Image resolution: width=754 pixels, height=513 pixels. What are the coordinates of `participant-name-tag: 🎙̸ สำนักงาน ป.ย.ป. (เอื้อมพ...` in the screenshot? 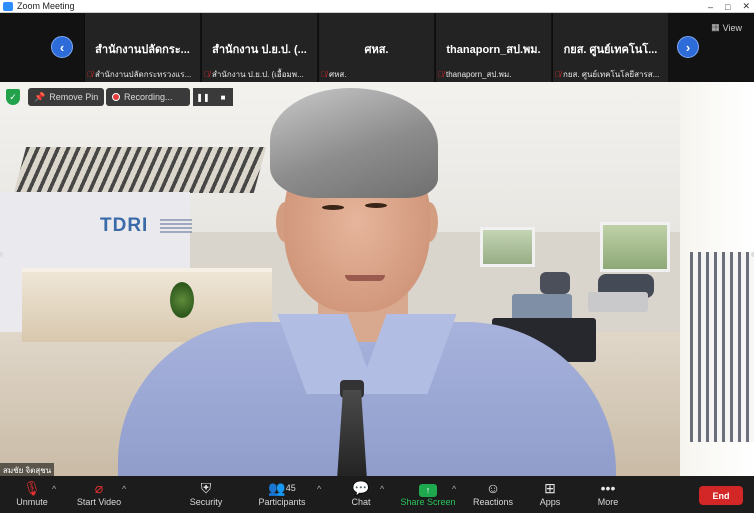 It's located at (259, 74).